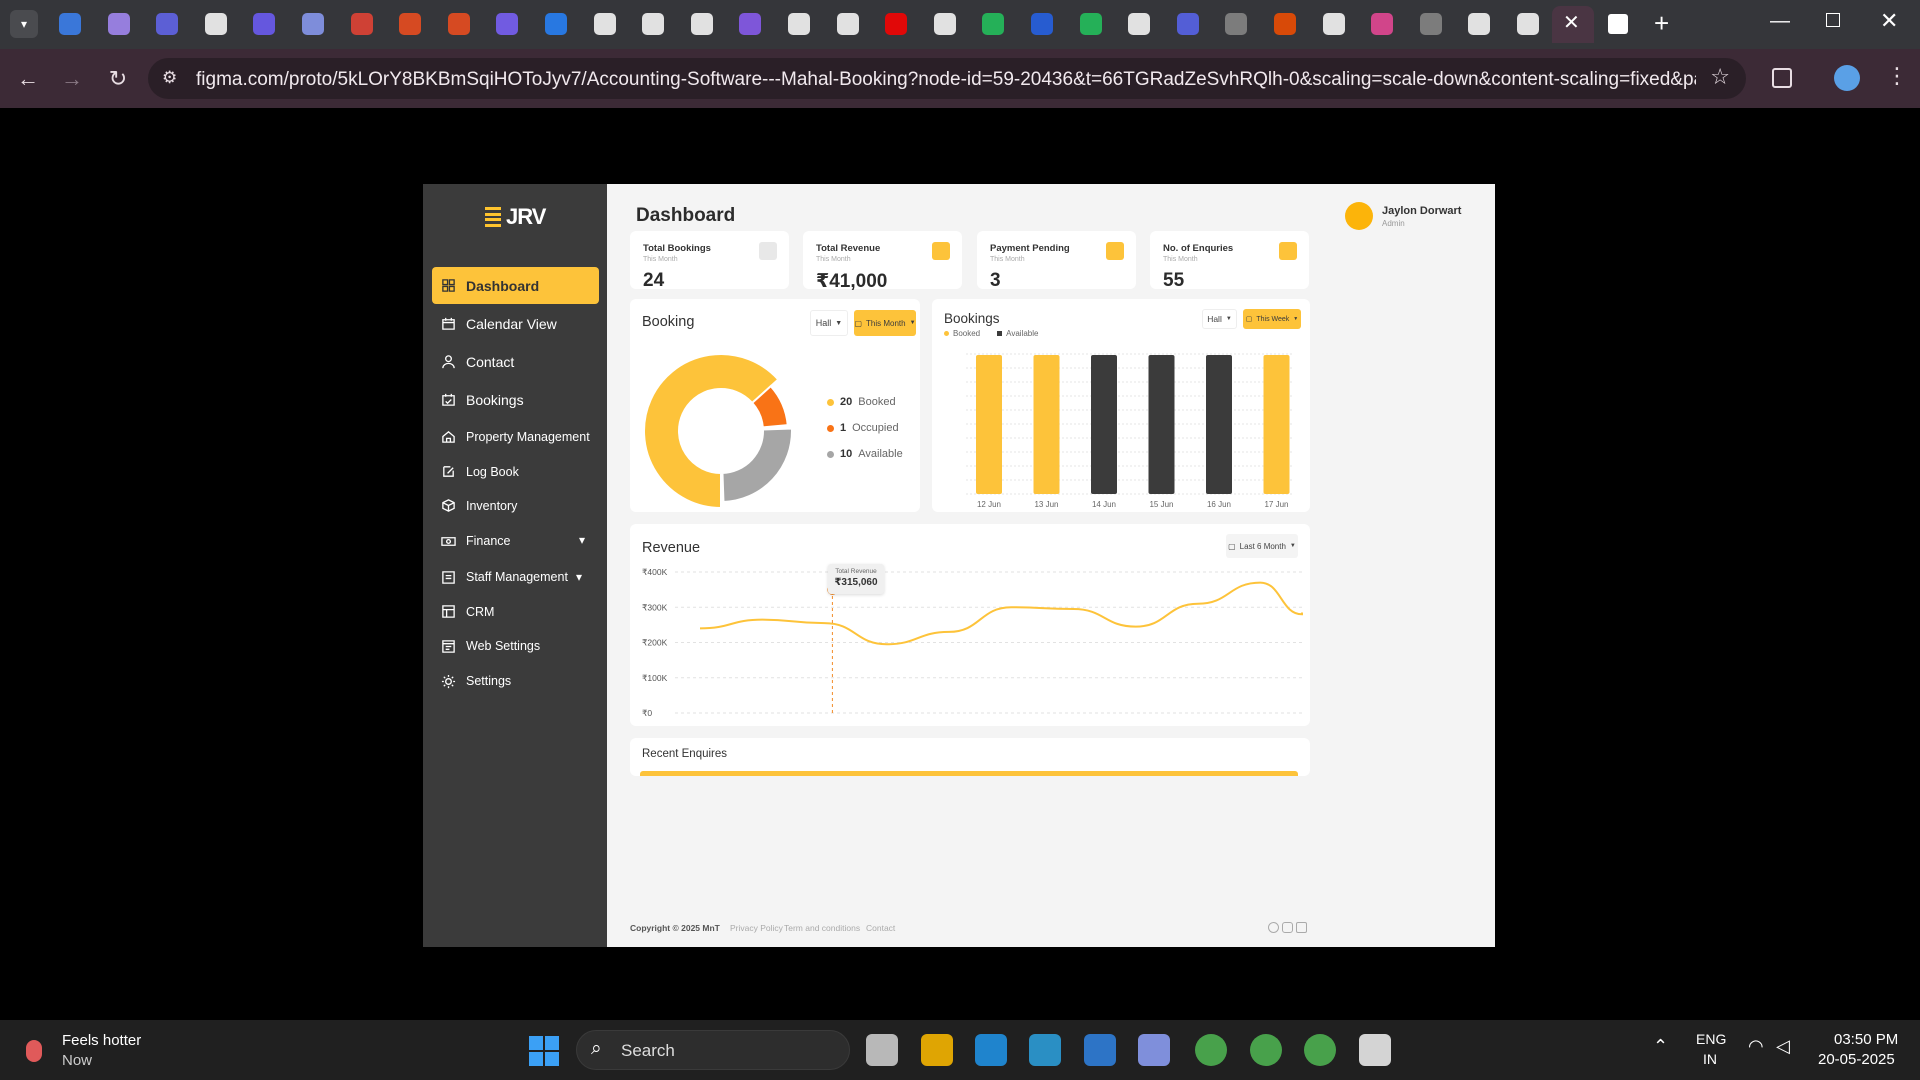  Describe the element at coordinates (1782, 78) in the screenshot. I see `extensions-icon` at that location.